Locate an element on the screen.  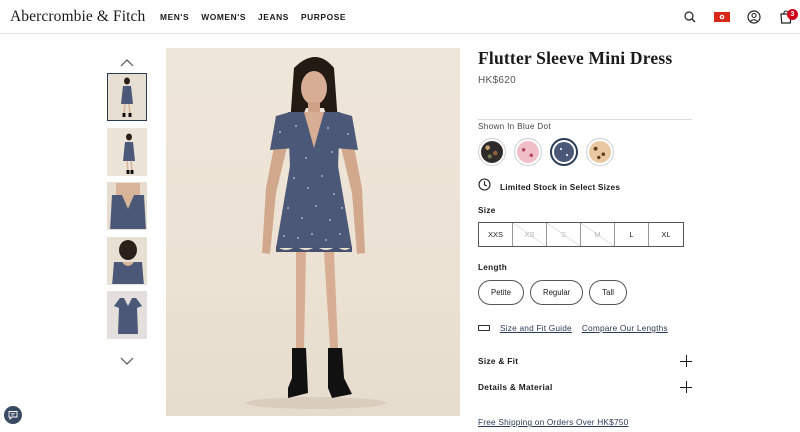
thumbnail-list is located at coordinates (128, 209).